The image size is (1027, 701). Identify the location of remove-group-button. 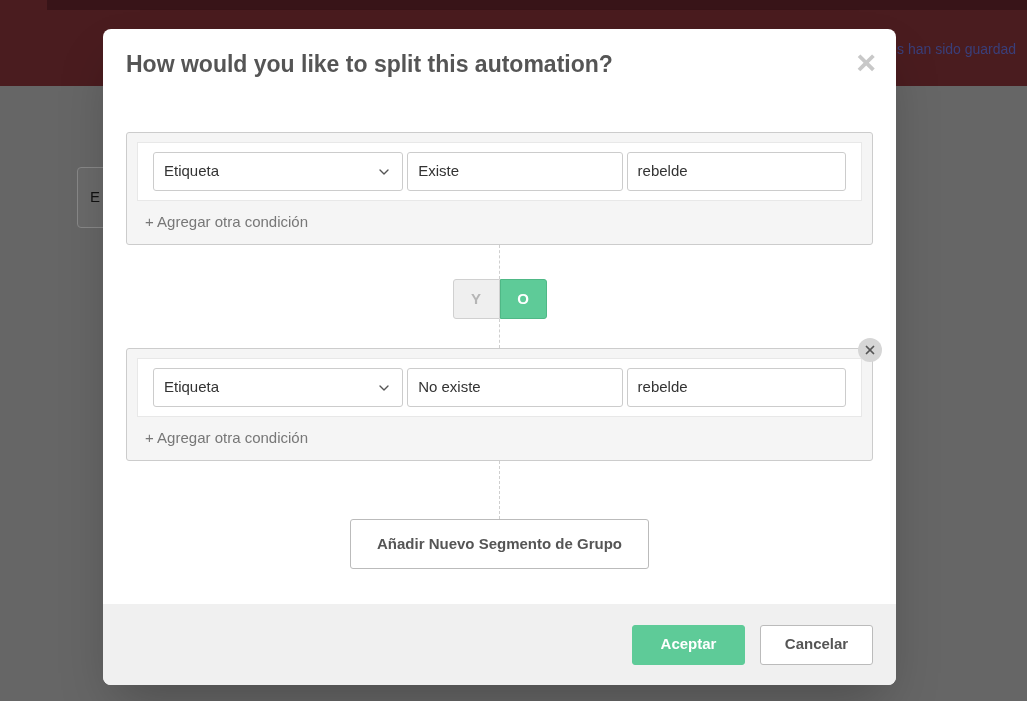
(870, 350).